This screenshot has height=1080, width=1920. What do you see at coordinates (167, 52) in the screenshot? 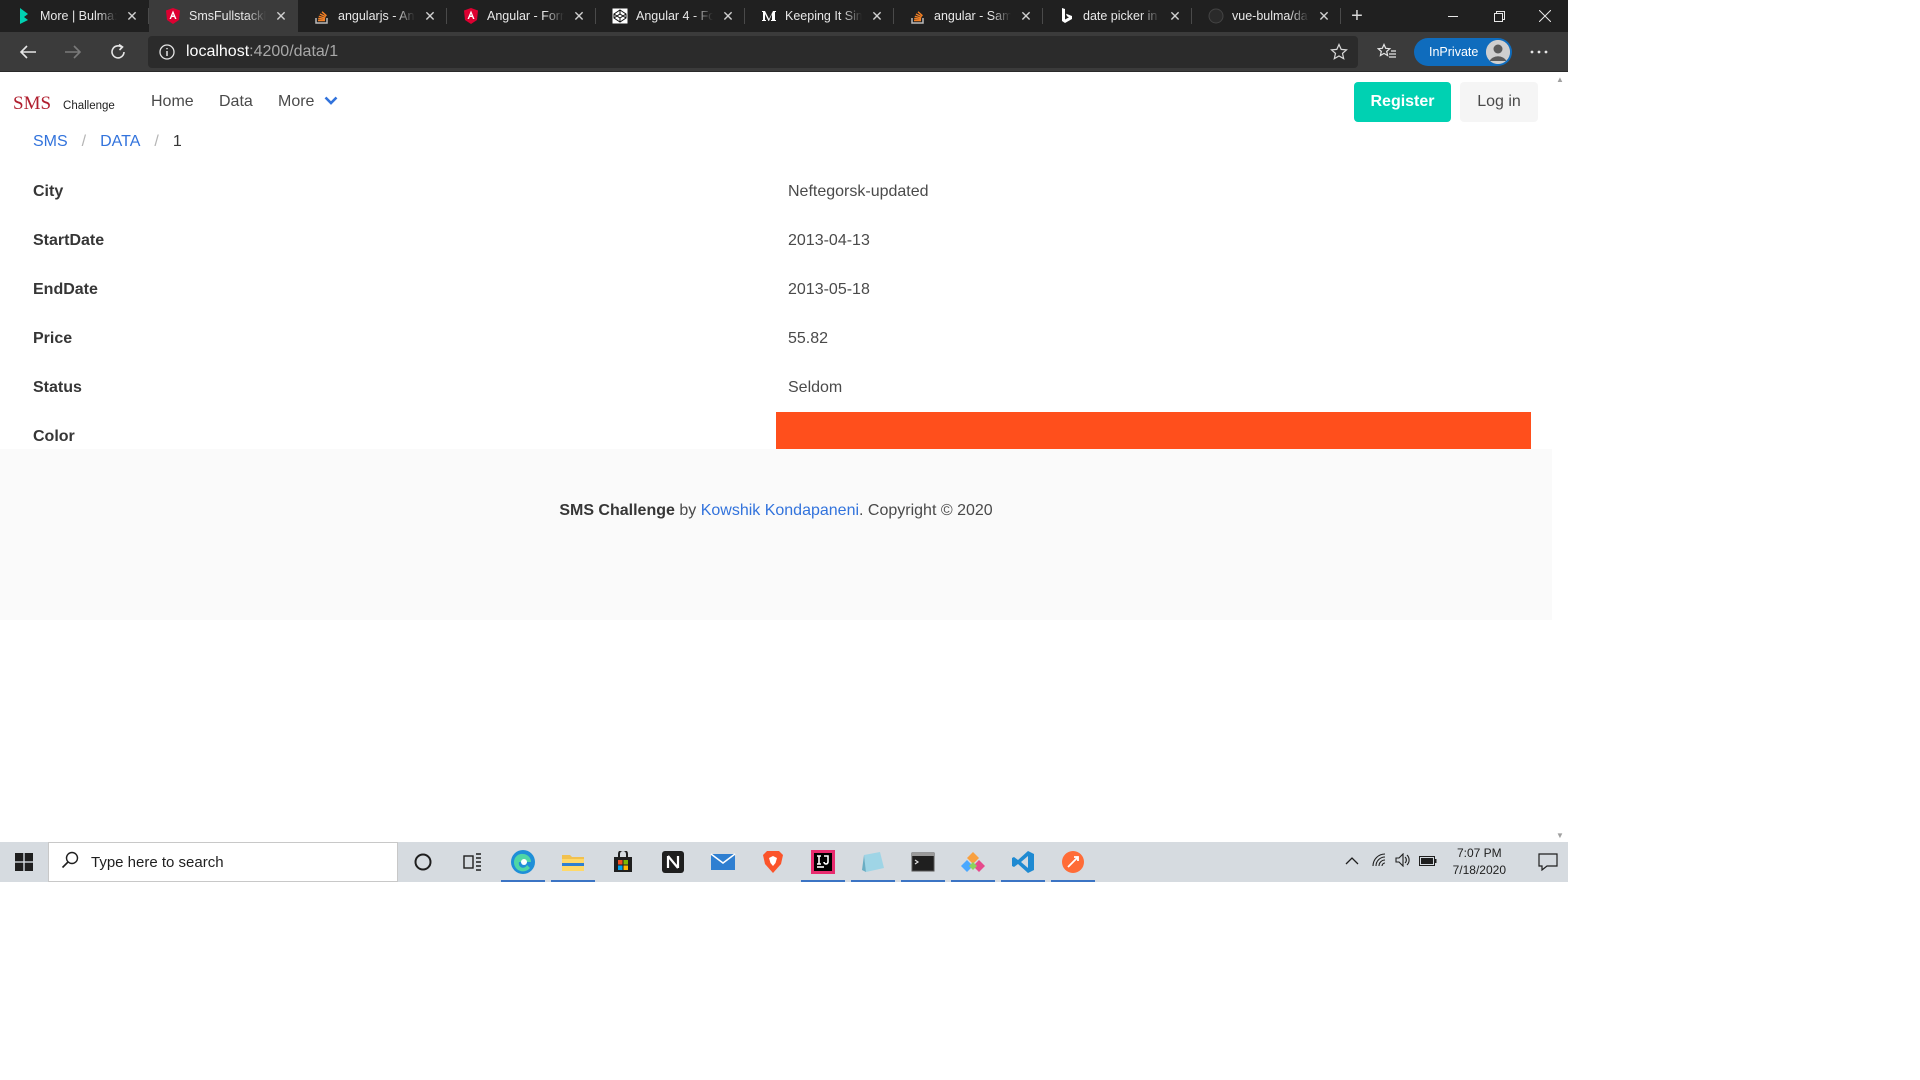
I see `site-info-icon` at bounding box center [167, 52].